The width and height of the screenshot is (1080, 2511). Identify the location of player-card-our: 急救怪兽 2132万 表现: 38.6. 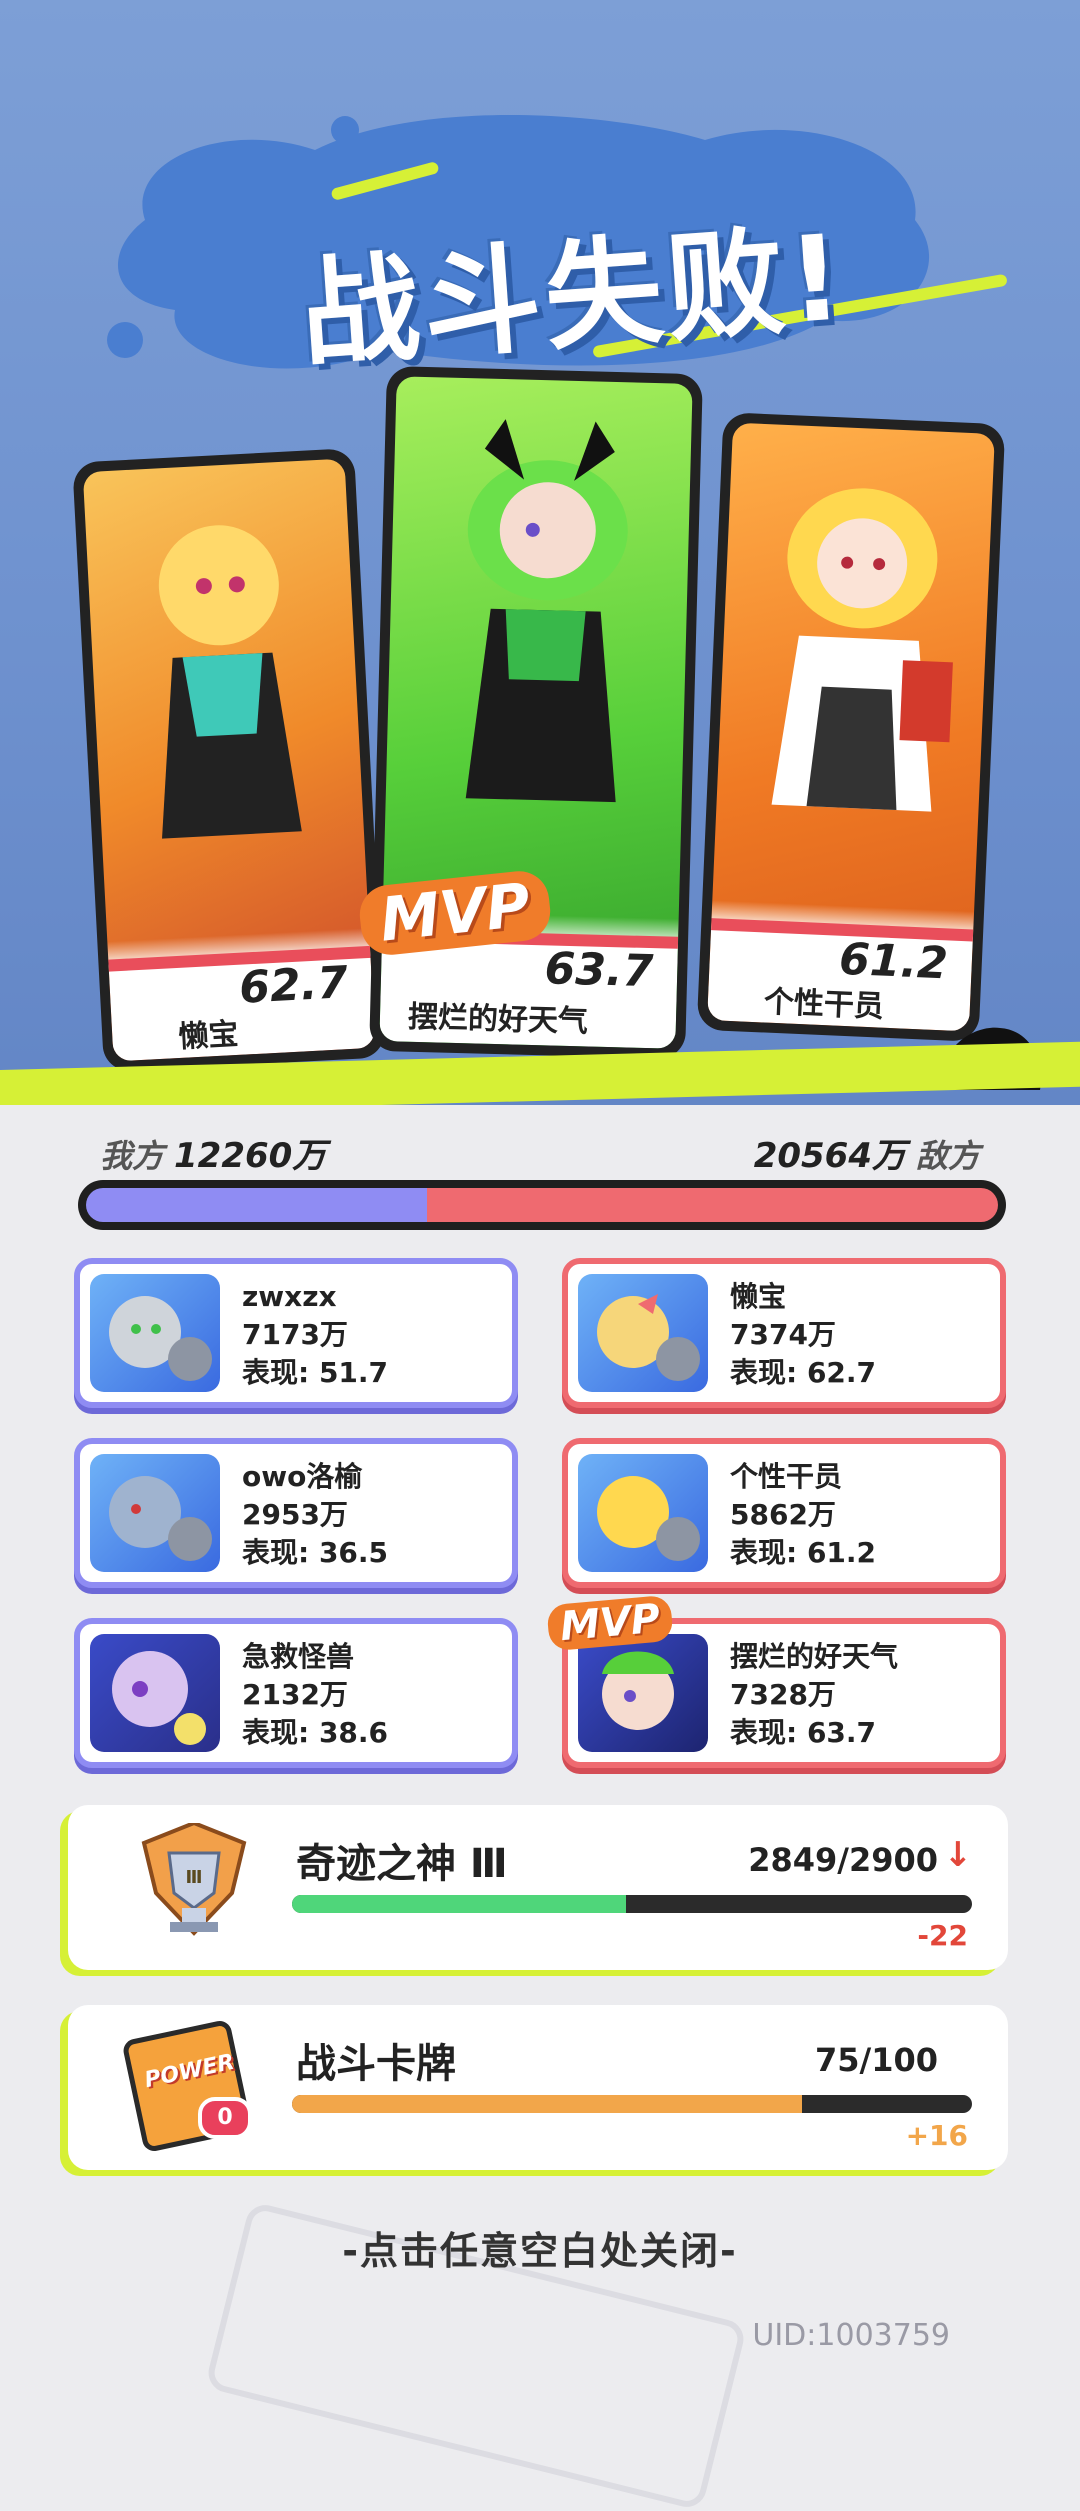
(296, 1693).